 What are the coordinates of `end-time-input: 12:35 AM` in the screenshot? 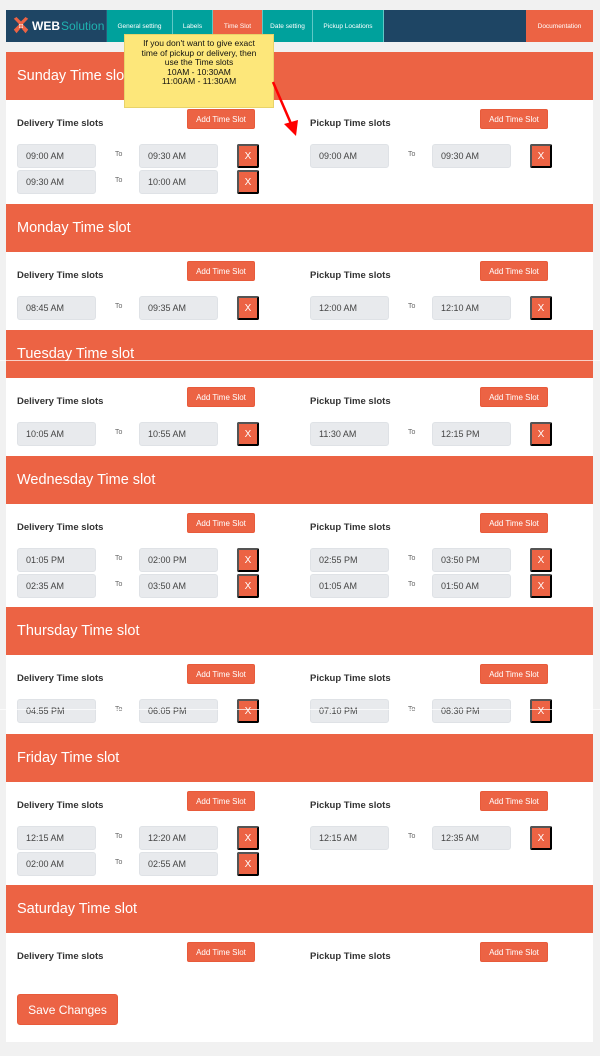 It's located at (471, 838).